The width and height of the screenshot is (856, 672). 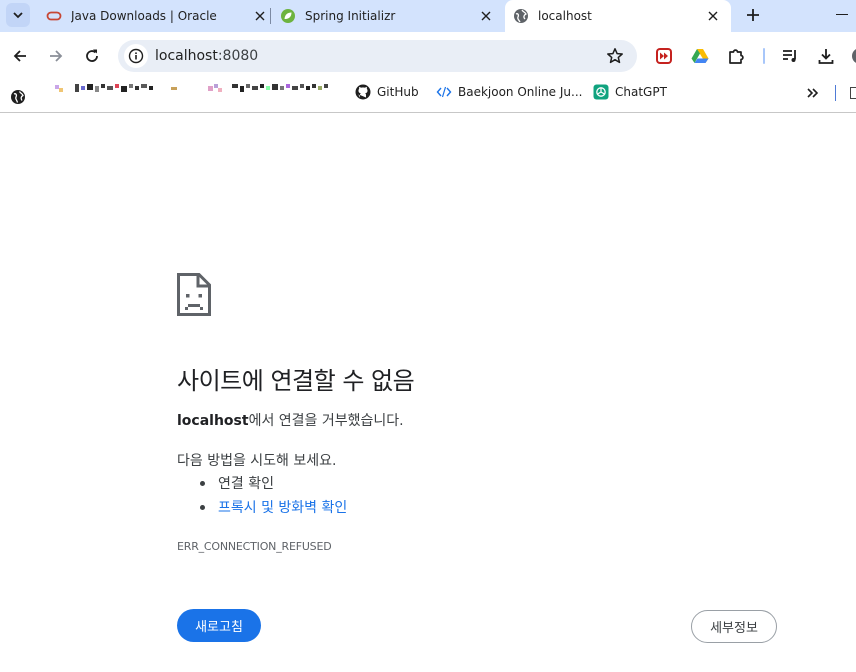 I want to click on tab-divider, so click(x=270, y=16).